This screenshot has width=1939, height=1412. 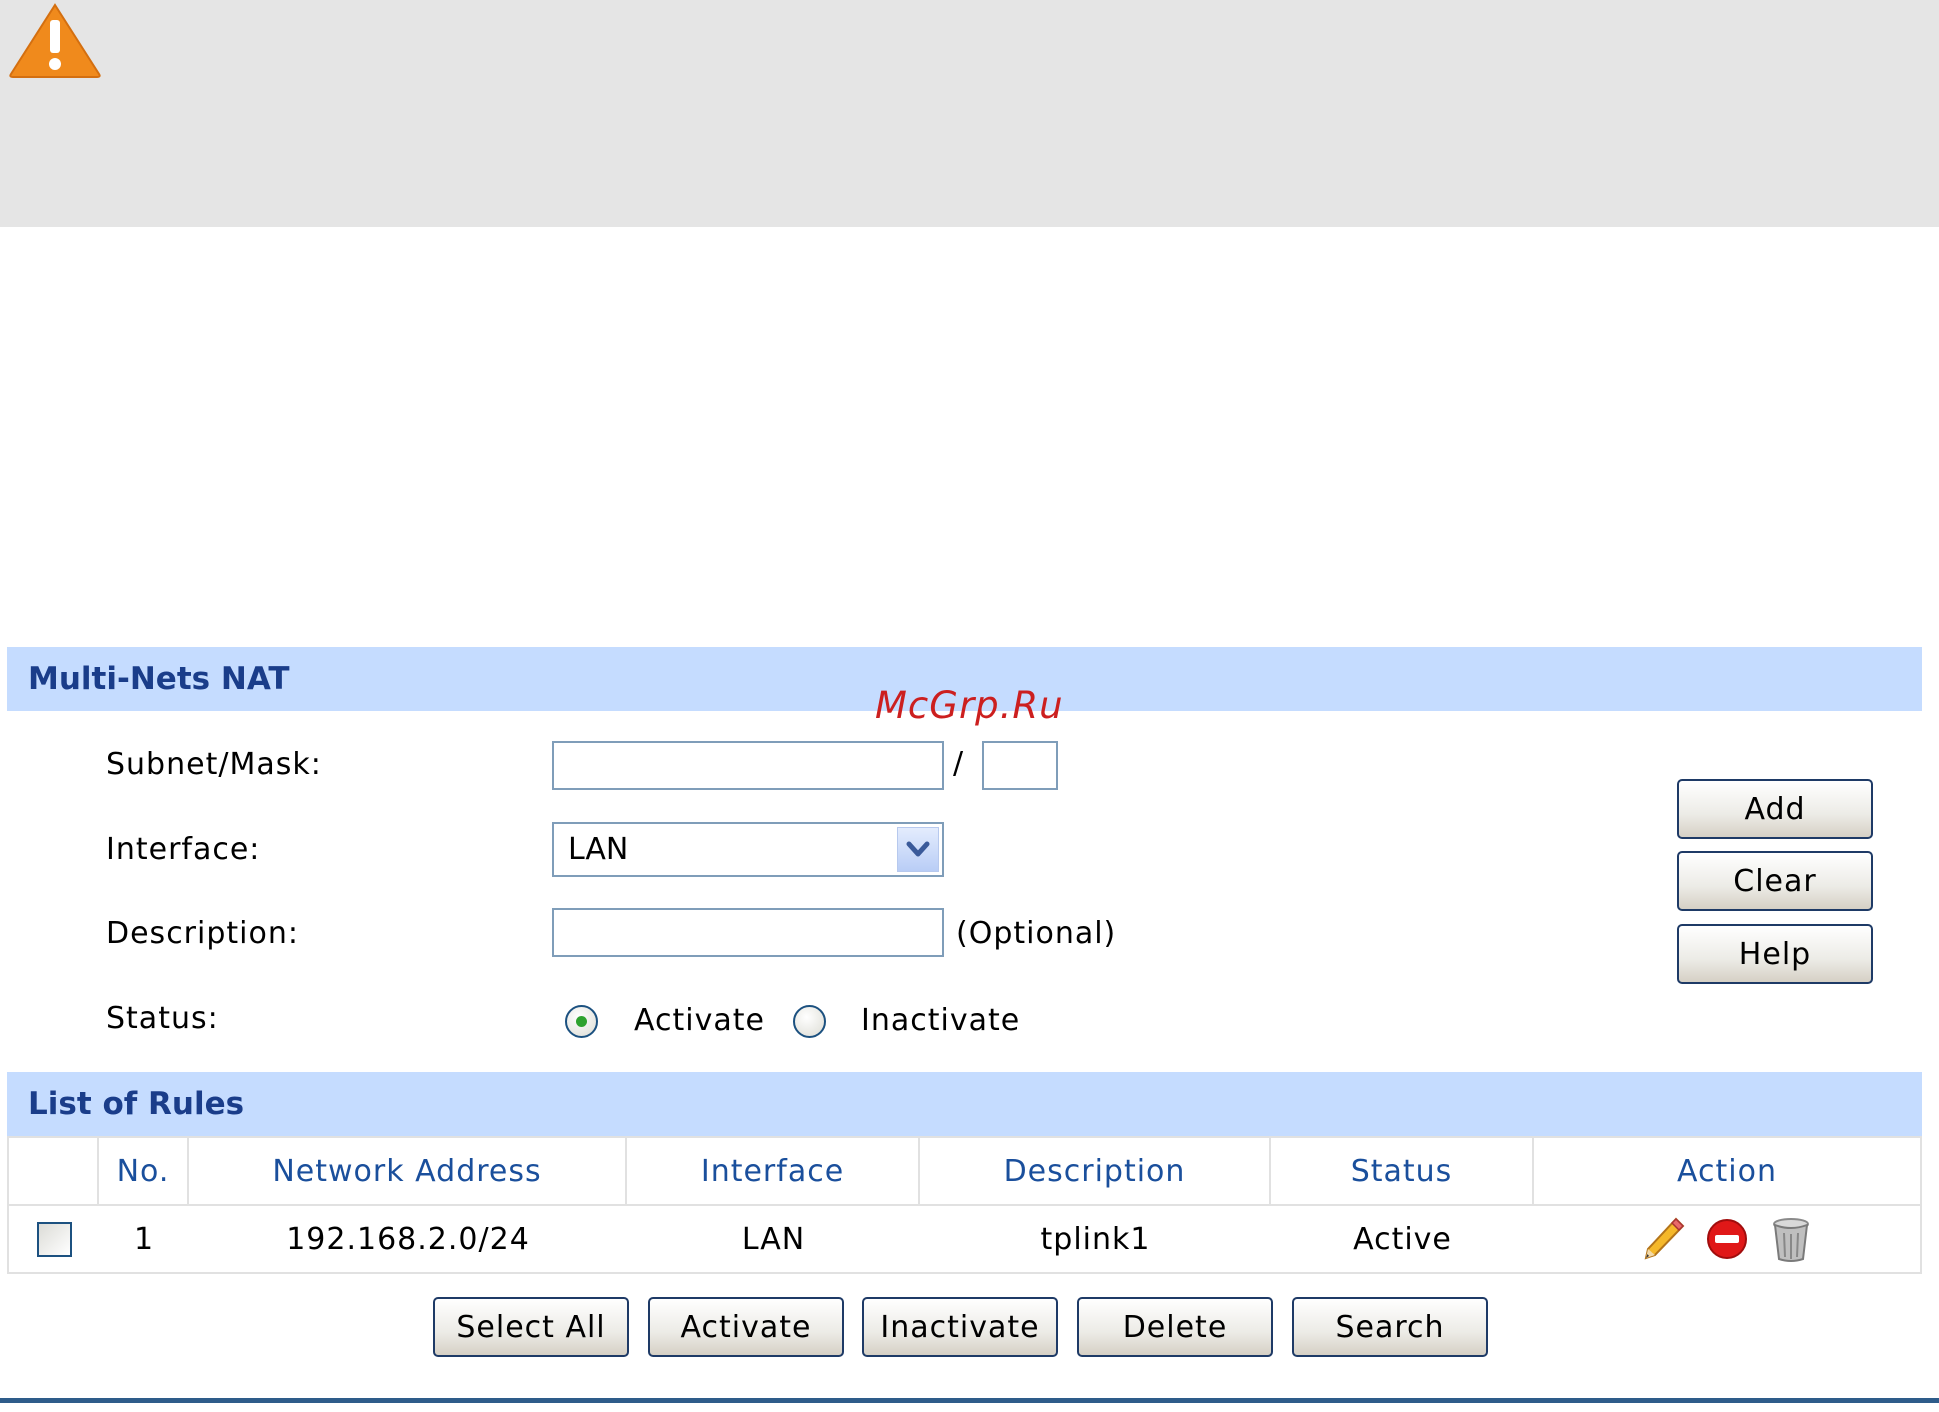 What do you see at coordinates (1175, 1327) in the screenshot?
I see `delete-button: Delete` at bounding box center [1175, 1327].